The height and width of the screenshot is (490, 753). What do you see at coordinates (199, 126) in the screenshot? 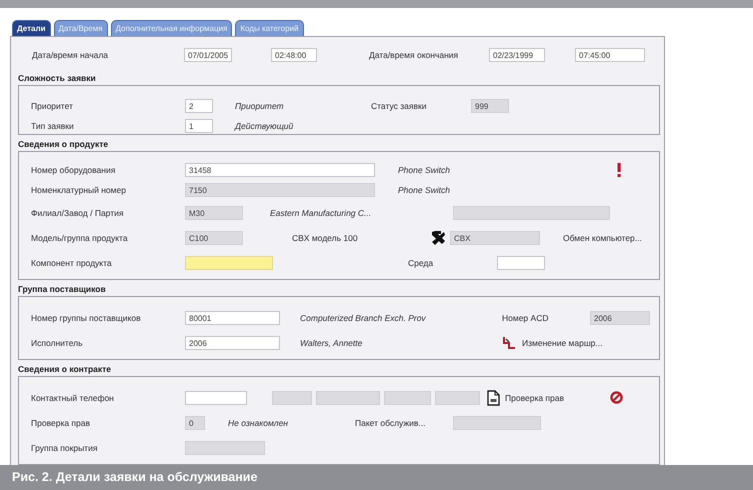
I see `input-field: 1` at bounding box center [199, 126].